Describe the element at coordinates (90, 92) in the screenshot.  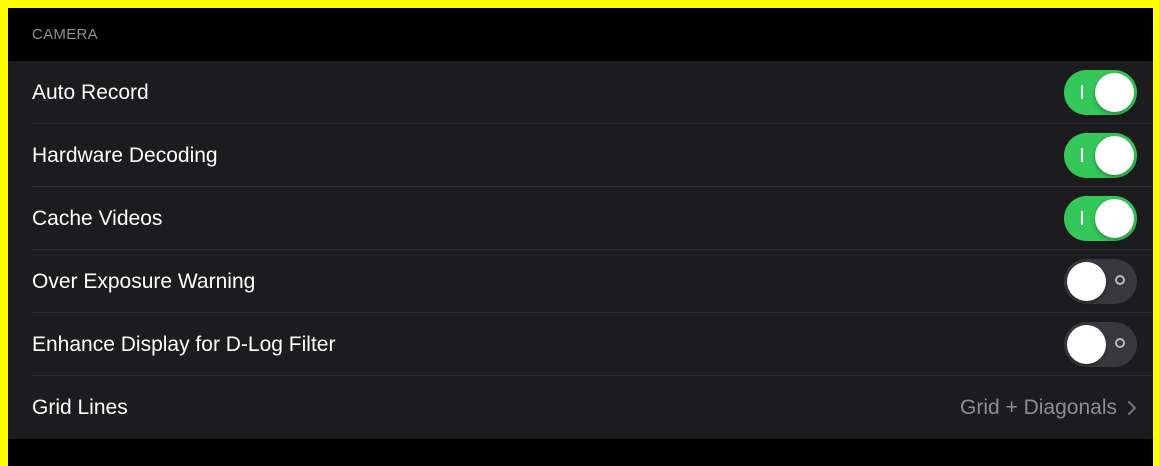
I see `setting-label: Auto Record` at that location.